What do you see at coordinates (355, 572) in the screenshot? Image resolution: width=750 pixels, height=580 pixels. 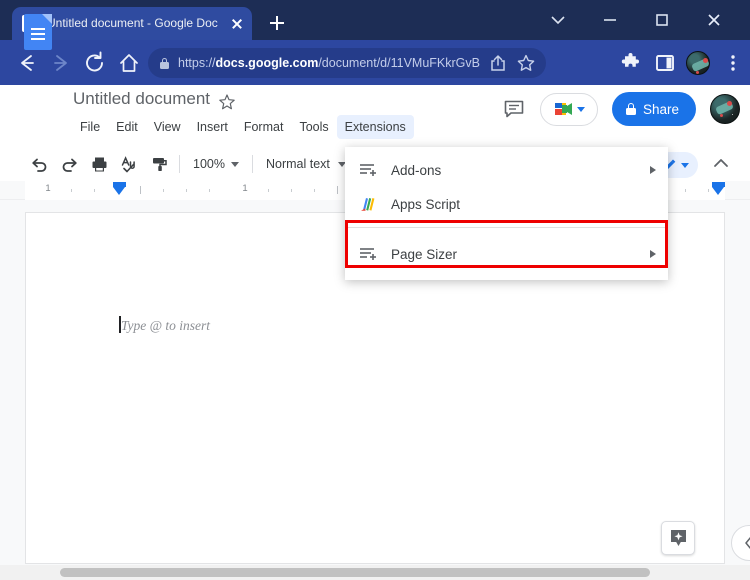 I see `scrollbar-thumb` at bounding box center [355, 572].